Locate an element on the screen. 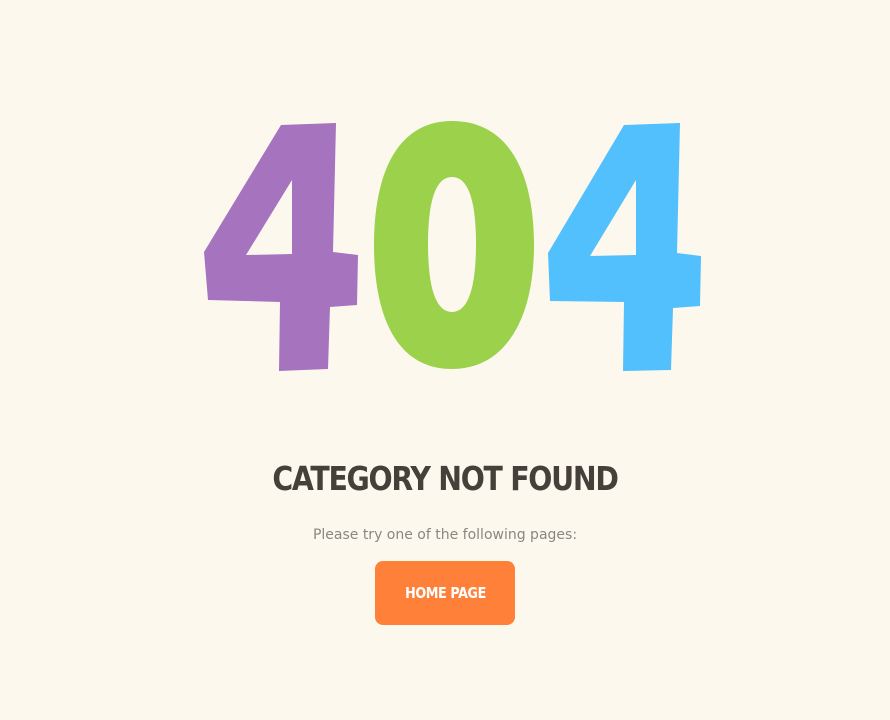  suggestion-text: Please try one of the following pages: is located at coordinates (445, 535).